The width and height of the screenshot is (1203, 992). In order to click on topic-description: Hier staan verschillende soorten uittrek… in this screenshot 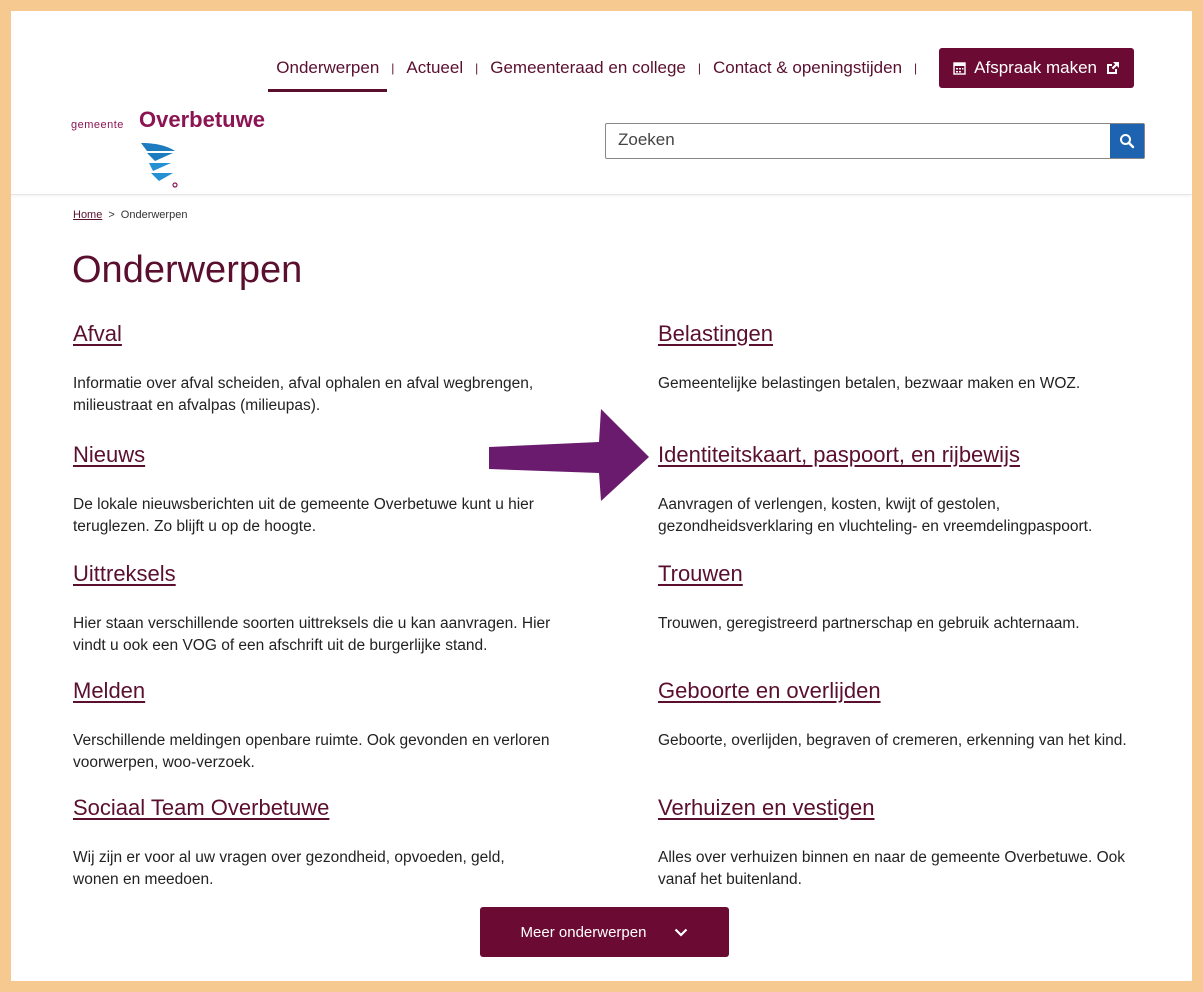, I will do `click(312, 634)`.